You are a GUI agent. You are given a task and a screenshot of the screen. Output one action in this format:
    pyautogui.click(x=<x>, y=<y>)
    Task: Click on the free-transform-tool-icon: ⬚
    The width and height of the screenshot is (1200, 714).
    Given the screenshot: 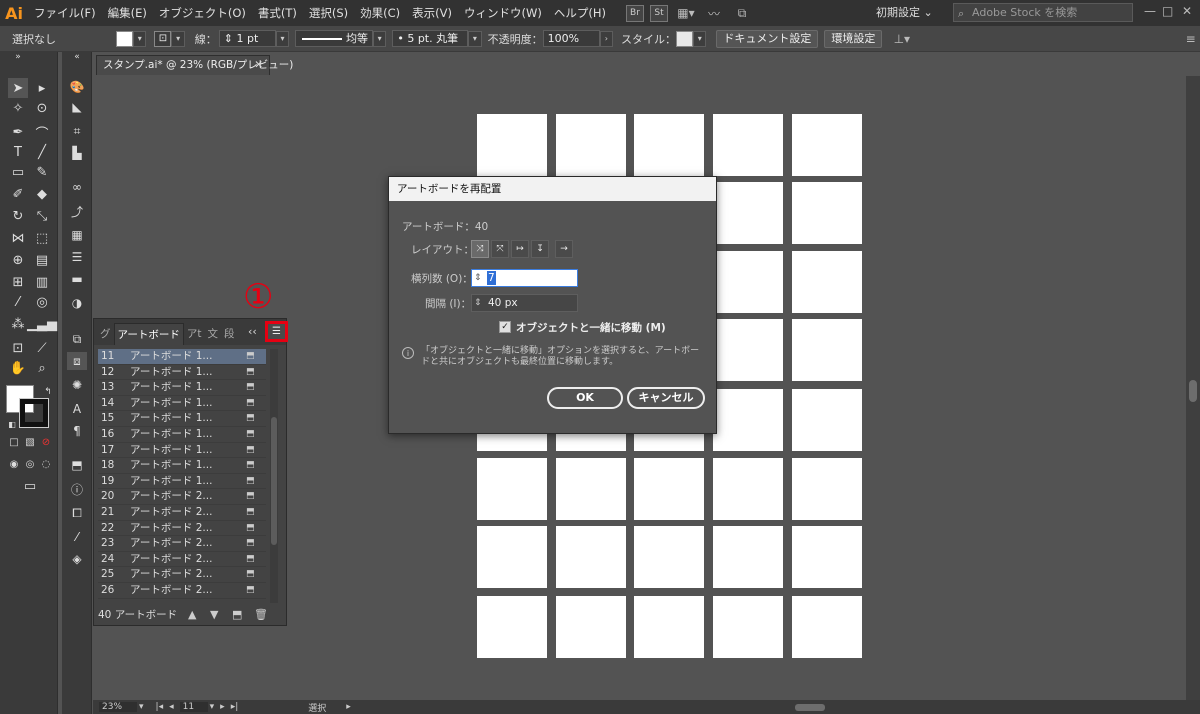 What is the action you would take?
    pyautogui.click(x=42, y=238)
    